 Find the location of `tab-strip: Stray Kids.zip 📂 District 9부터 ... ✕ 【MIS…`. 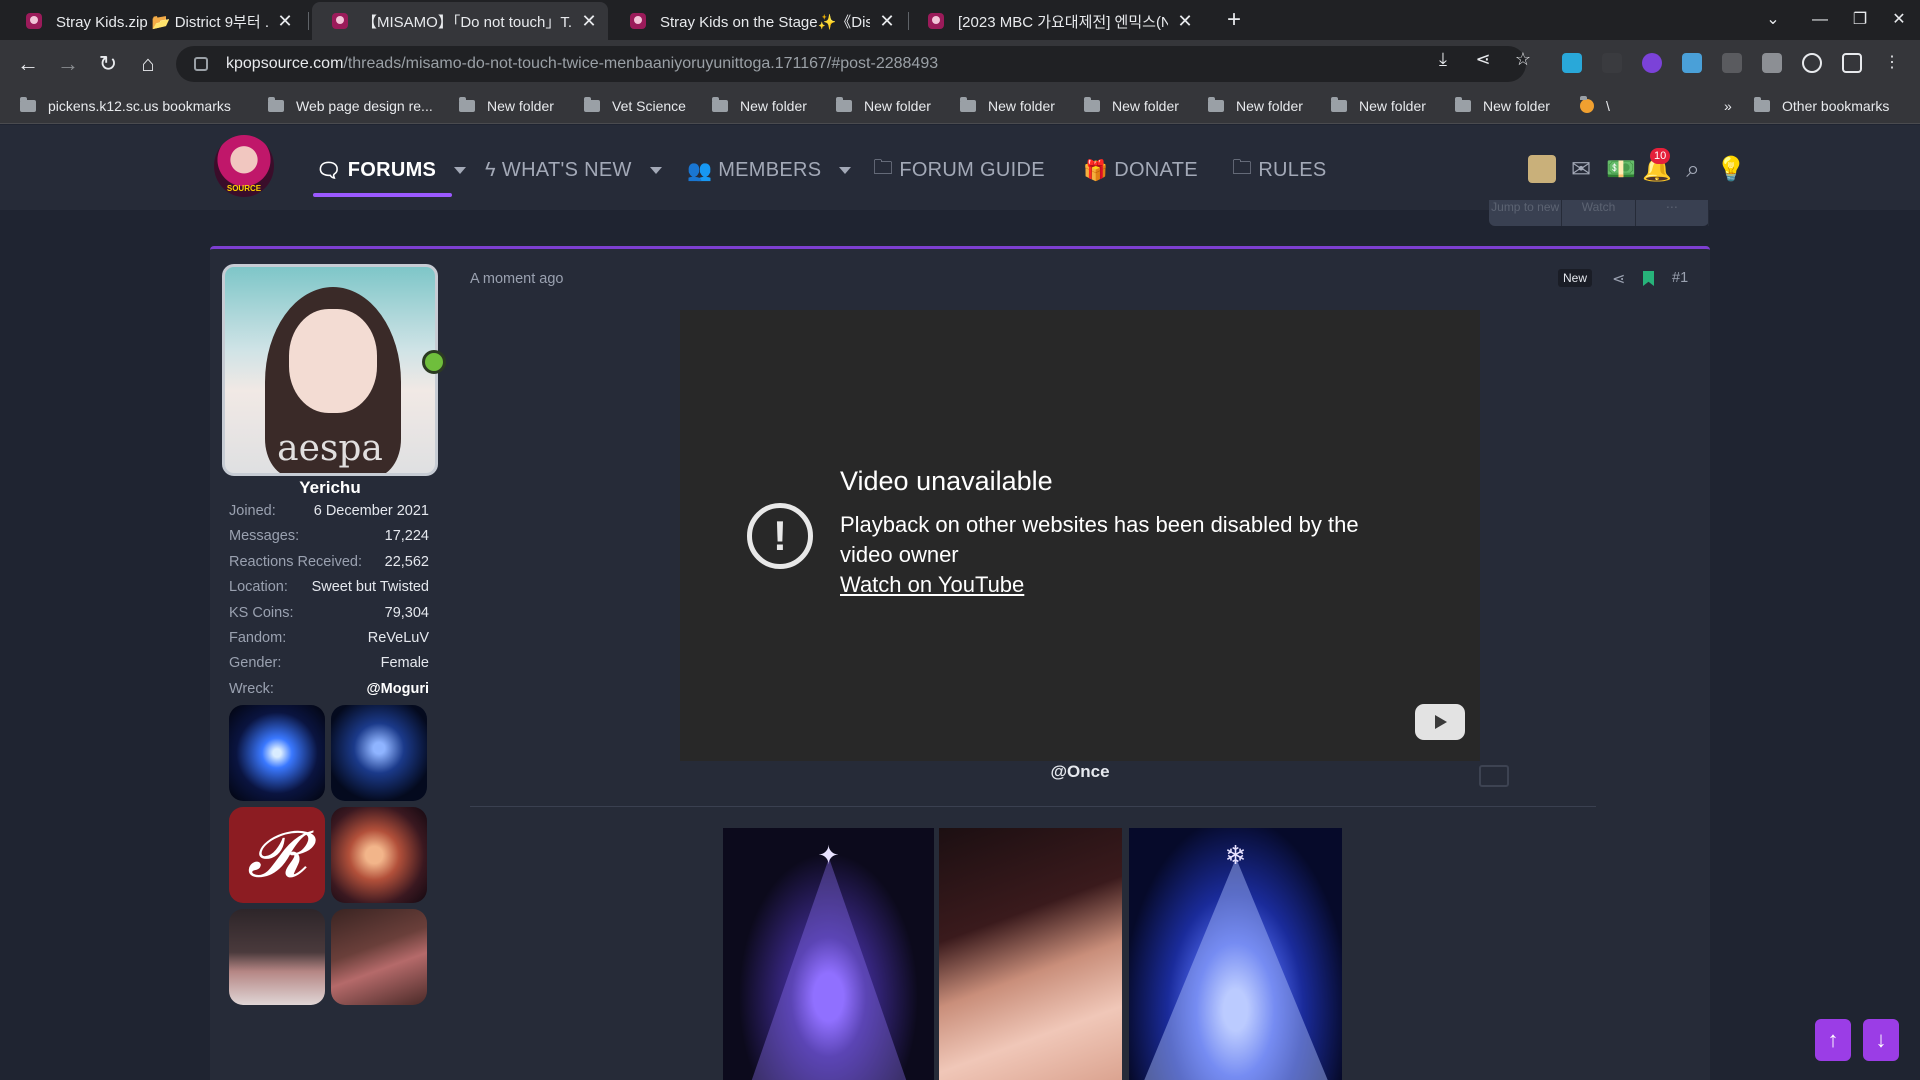

tab-strip: Stray Kids.zip 📂 District 9부터 ... ✕ 【MIS… is located at coordinates (960, 20).